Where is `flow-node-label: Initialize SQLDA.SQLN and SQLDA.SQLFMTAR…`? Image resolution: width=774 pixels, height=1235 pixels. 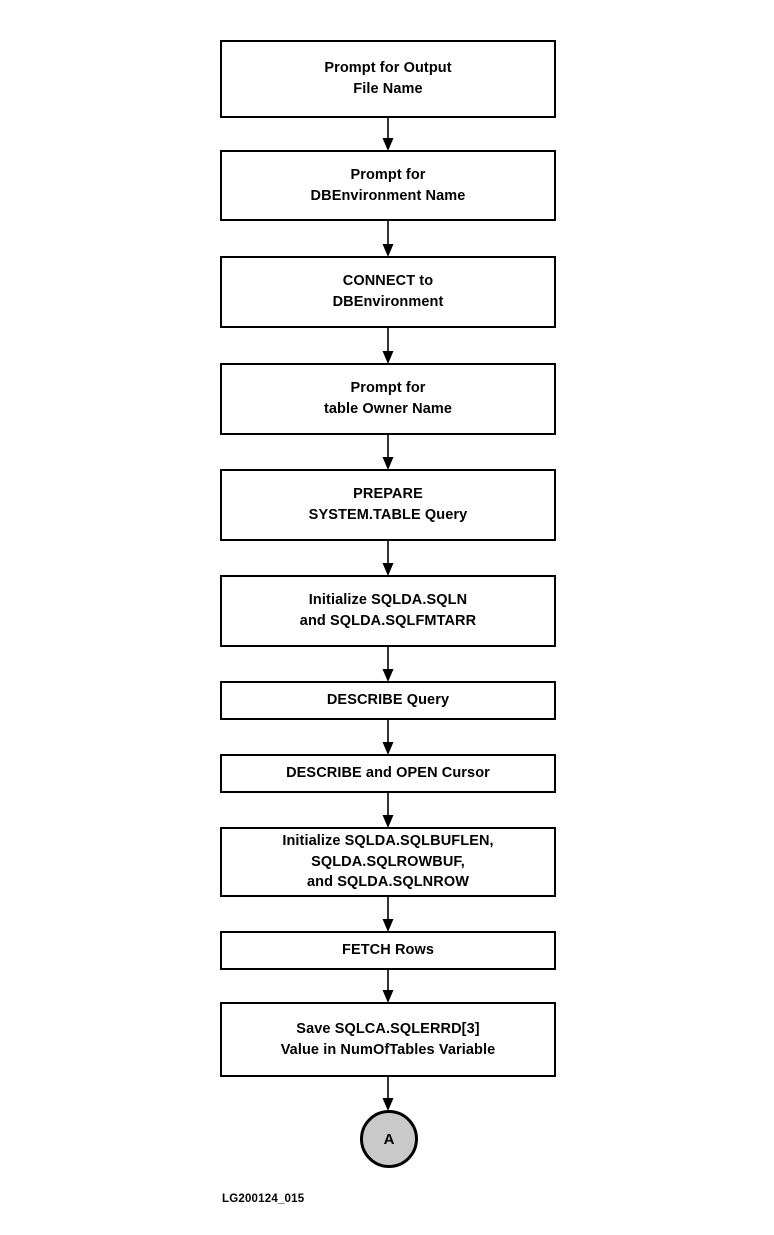
flow-node-label: Initialize SQLDA.SQLN and SQLDA.SQLFMTAR… is located at coordinates (388, 610).